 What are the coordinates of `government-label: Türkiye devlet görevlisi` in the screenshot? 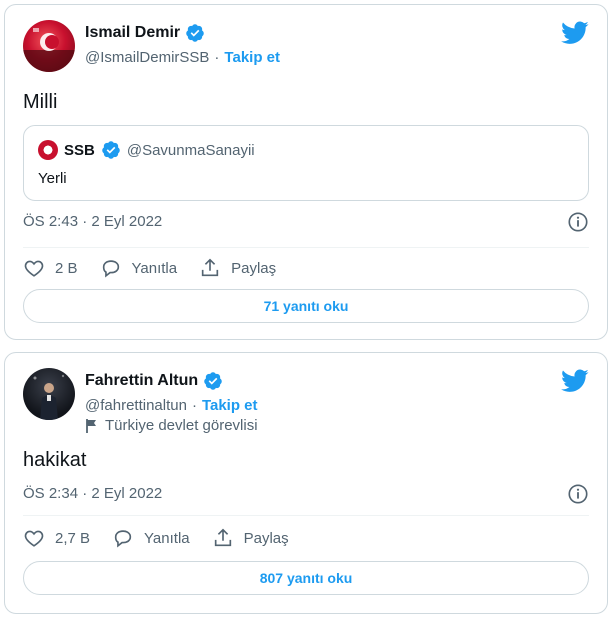 It's located at (171, 425).